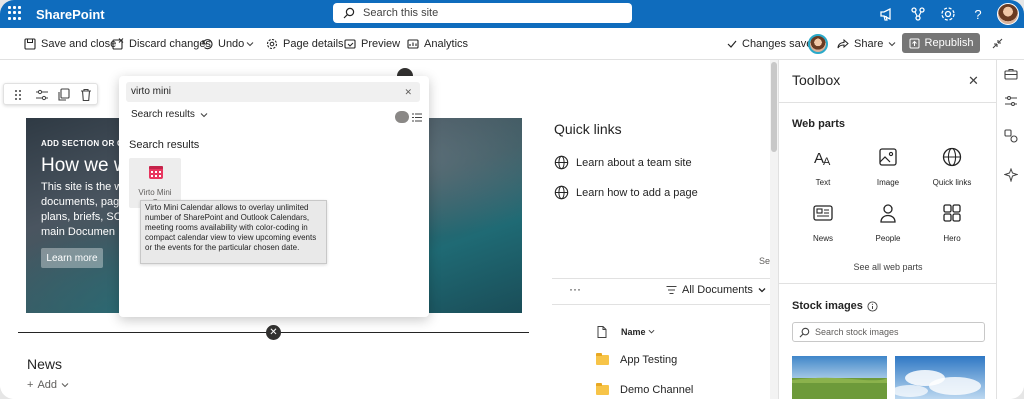 This screenshot has height=399, width=1024. I want to click on toolbox-title: Toolbox, so click(816, 80).